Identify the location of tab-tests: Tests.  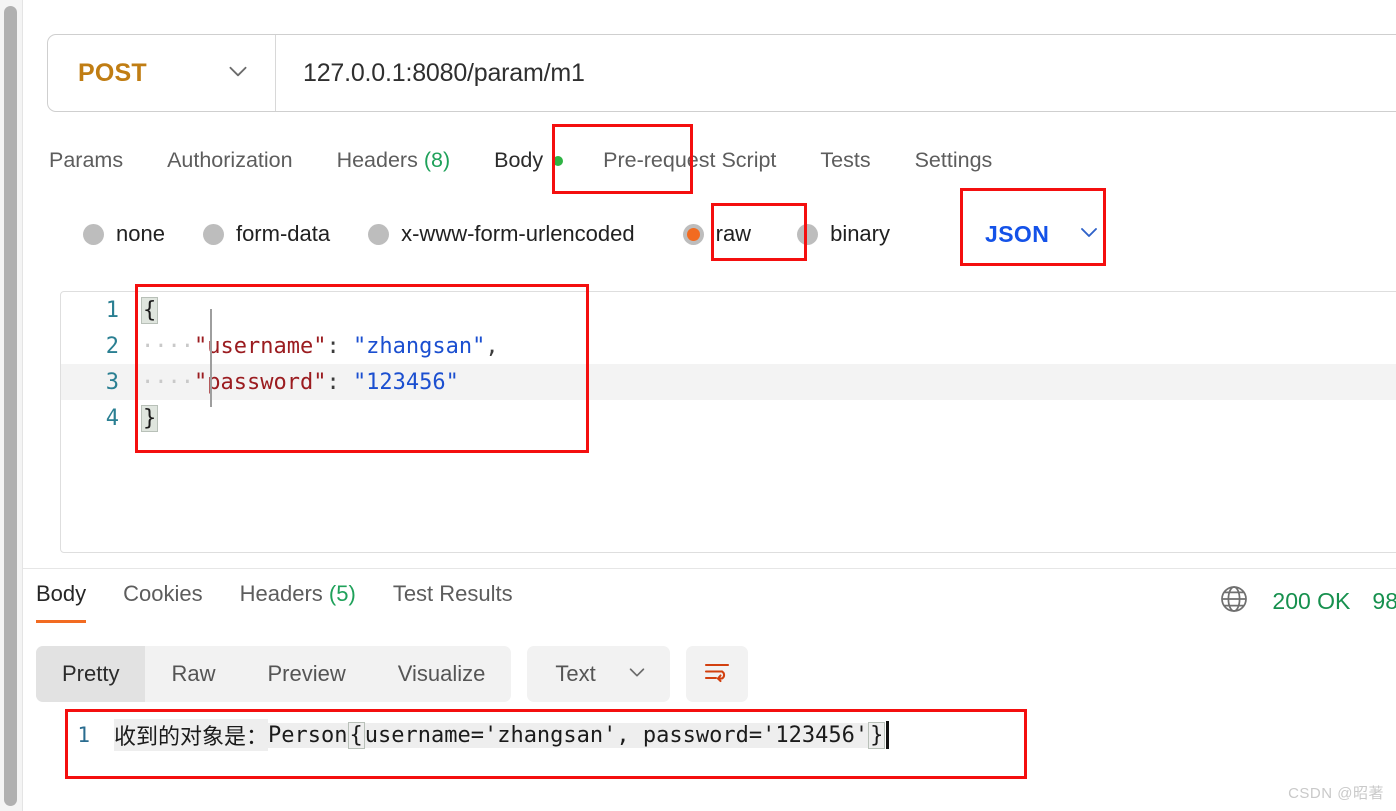
(845, 161).